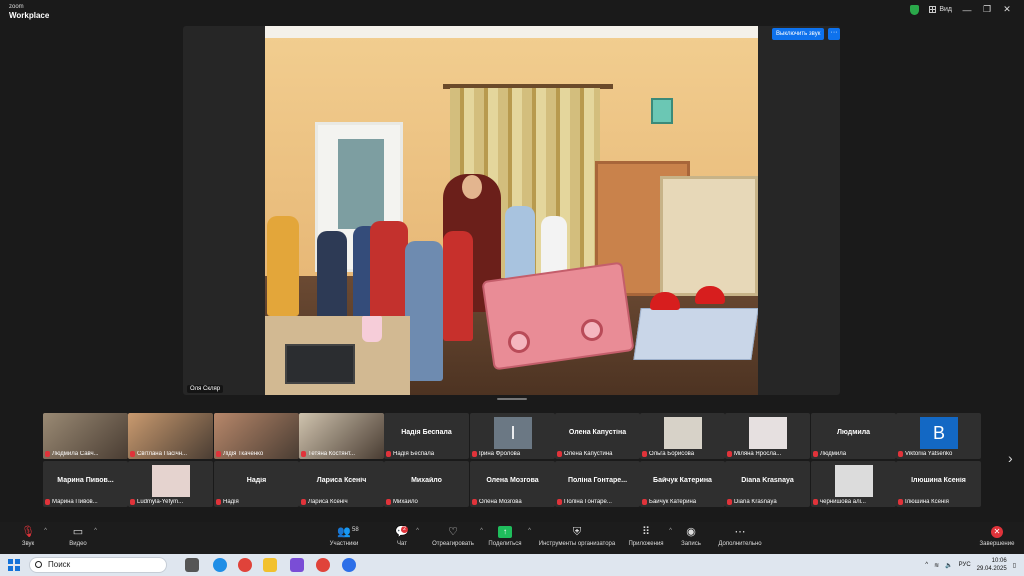  What do you see at coordinates (646, 532) in the screenshot?
I see `apps-icon: ⠿` at bounding box center [646, 532].